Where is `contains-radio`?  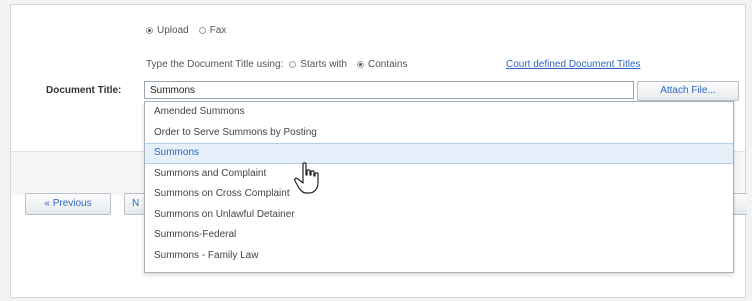
contains-radio is located at coordinates (360, 64).